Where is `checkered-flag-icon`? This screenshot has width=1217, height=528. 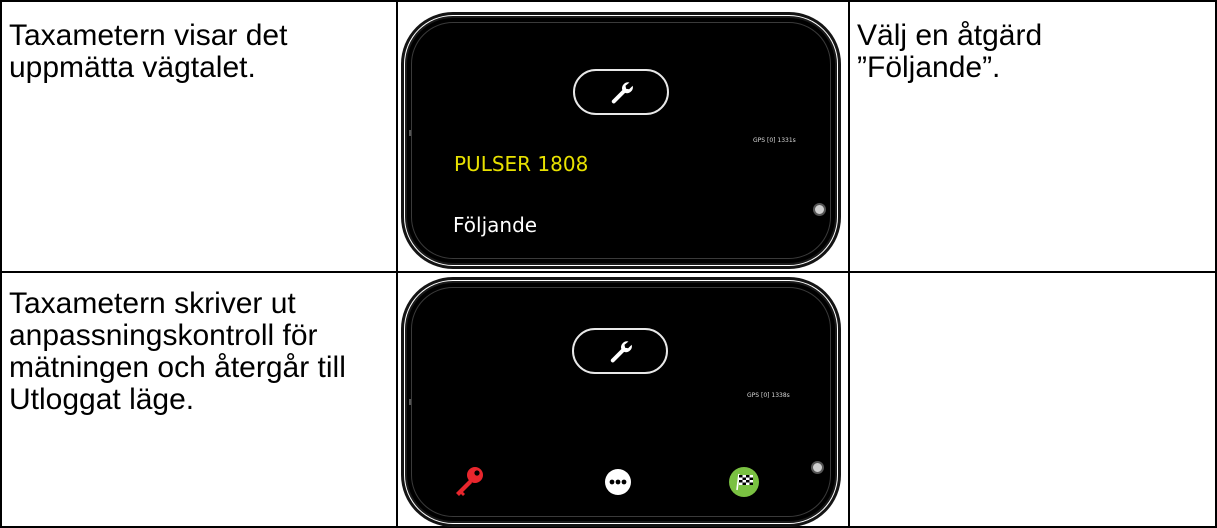 checkered-flag-icon is located at coordinates (744, 482).